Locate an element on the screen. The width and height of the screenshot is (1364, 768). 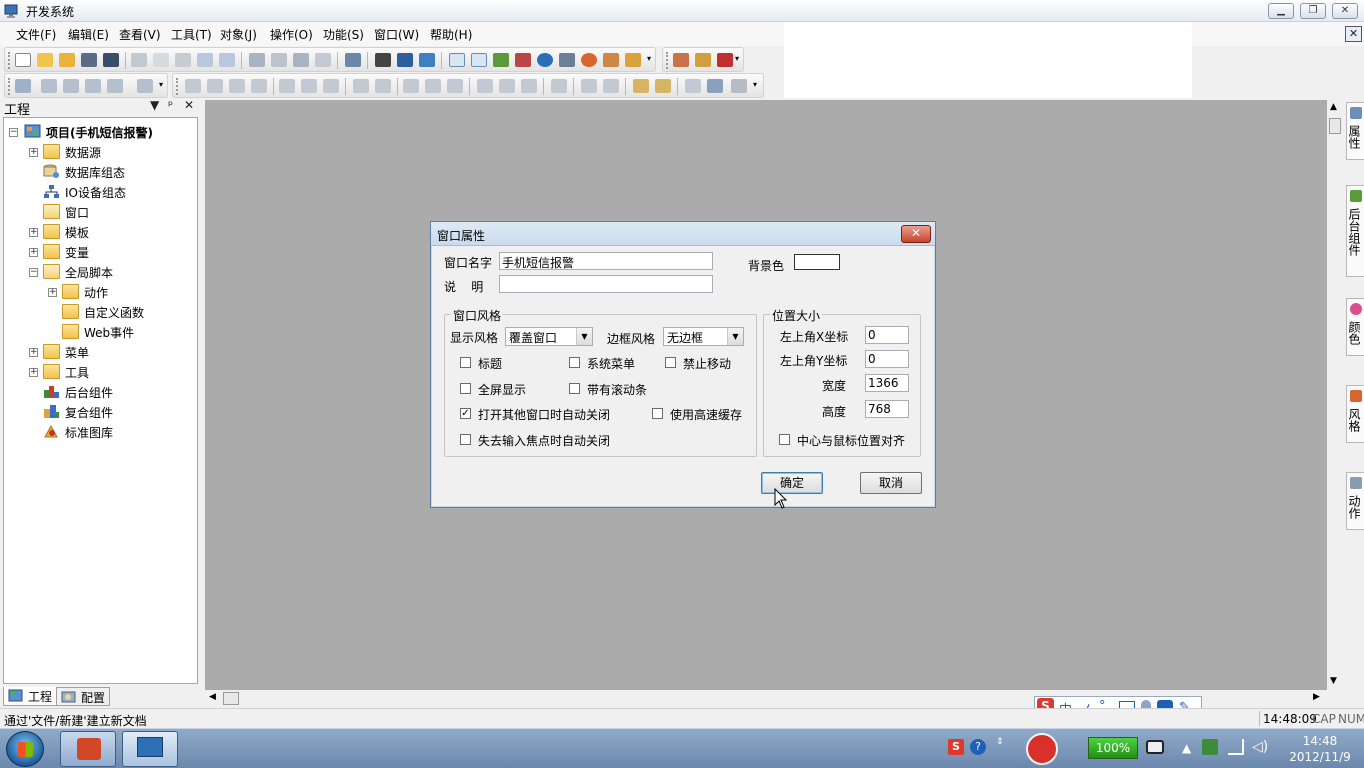
flip-icon is located at coordinates (485, 86).